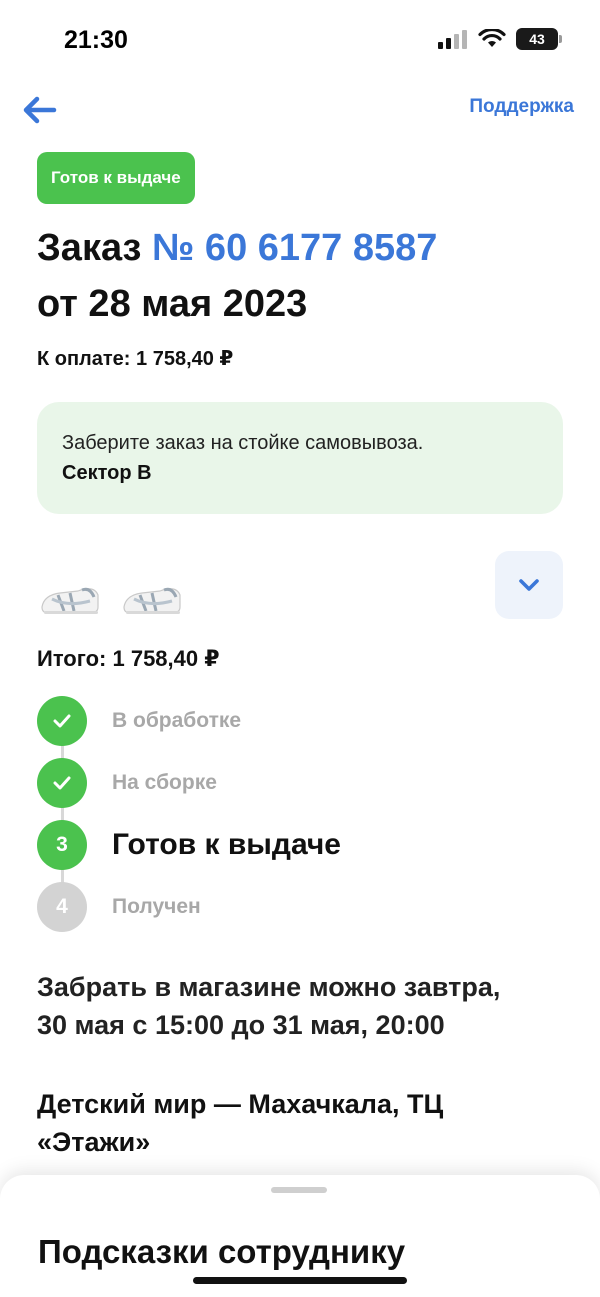  I want to click on amount-due: К оплате: 1 758,40 ₽, so click(135, 359).